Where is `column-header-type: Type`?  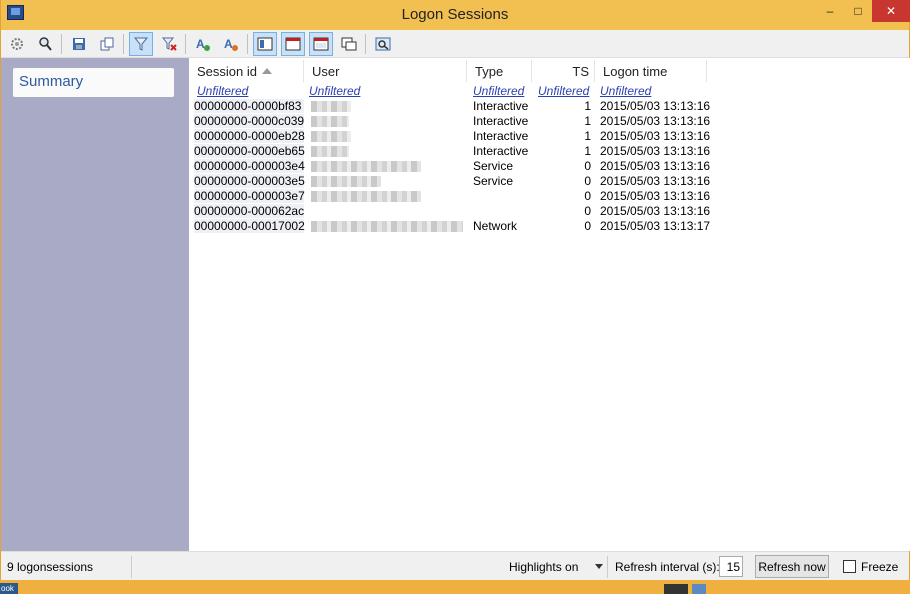
column-header-type: Type is located at coordinates (499, 71).